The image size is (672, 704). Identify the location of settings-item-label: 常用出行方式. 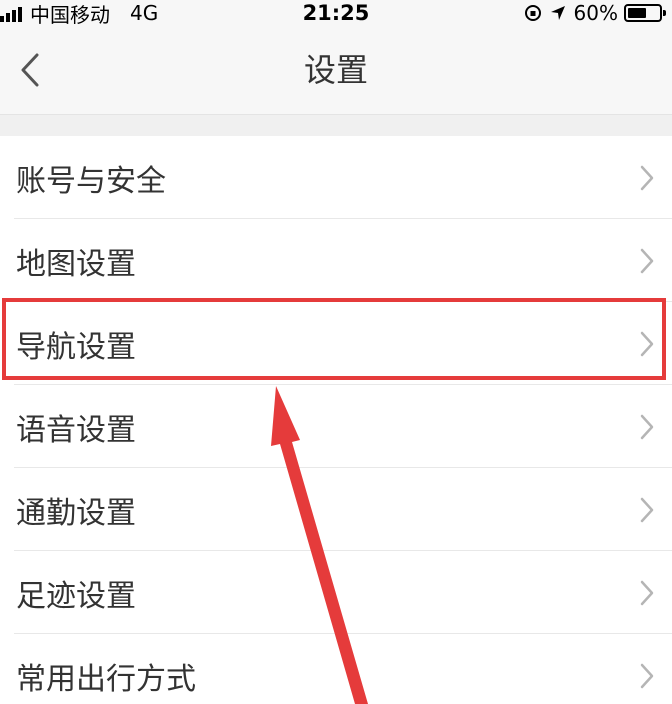
(106, 679).